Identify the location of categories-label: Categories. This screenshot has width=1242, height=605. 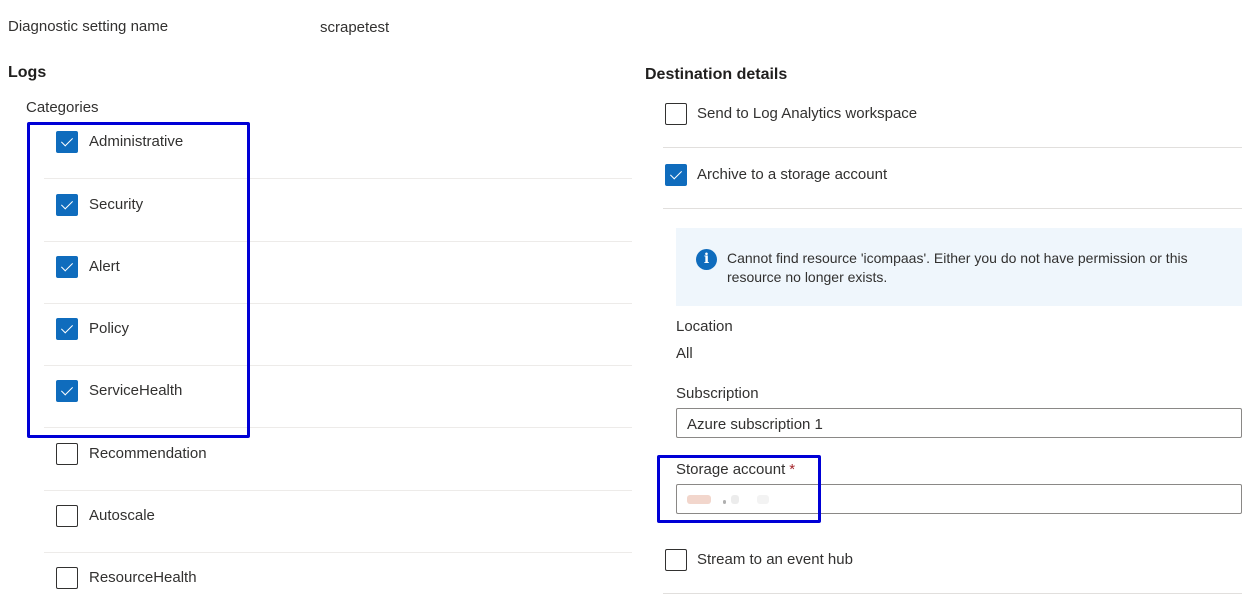
(62, 107).